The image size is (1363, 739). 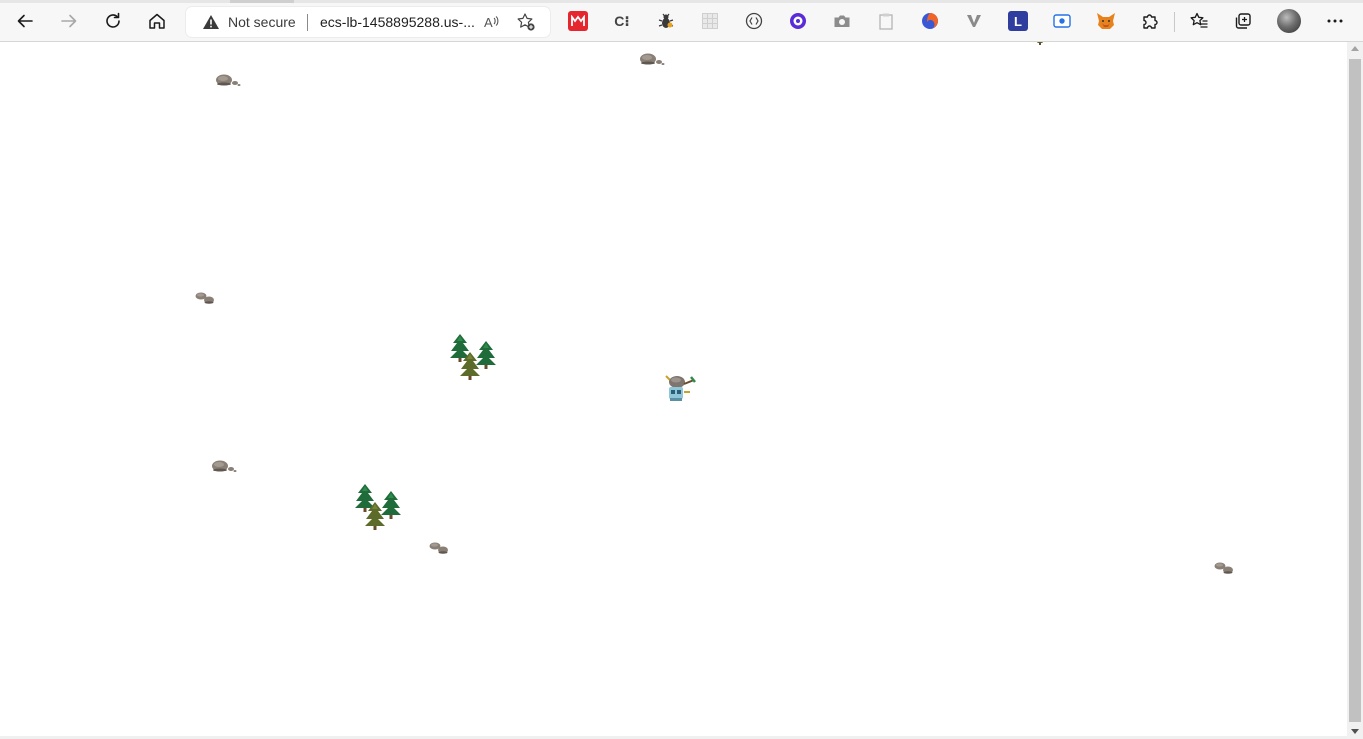 I want to click on vertical-scrollbar, so click(x=1355, y=390).